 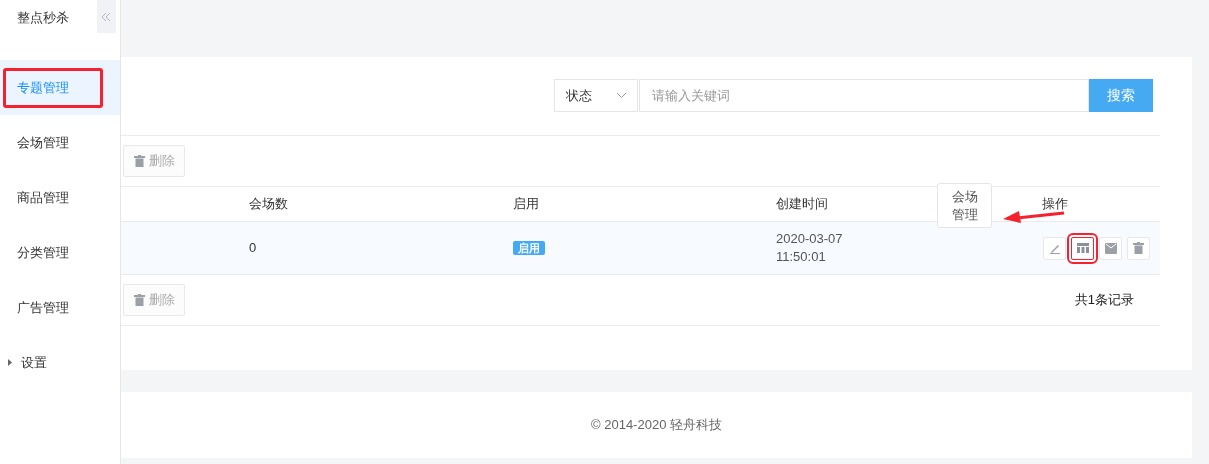 What do you see at coordinates (10, 362) in the screenshot?
I see `caret-right-icon` at bounding box center [10, 362].